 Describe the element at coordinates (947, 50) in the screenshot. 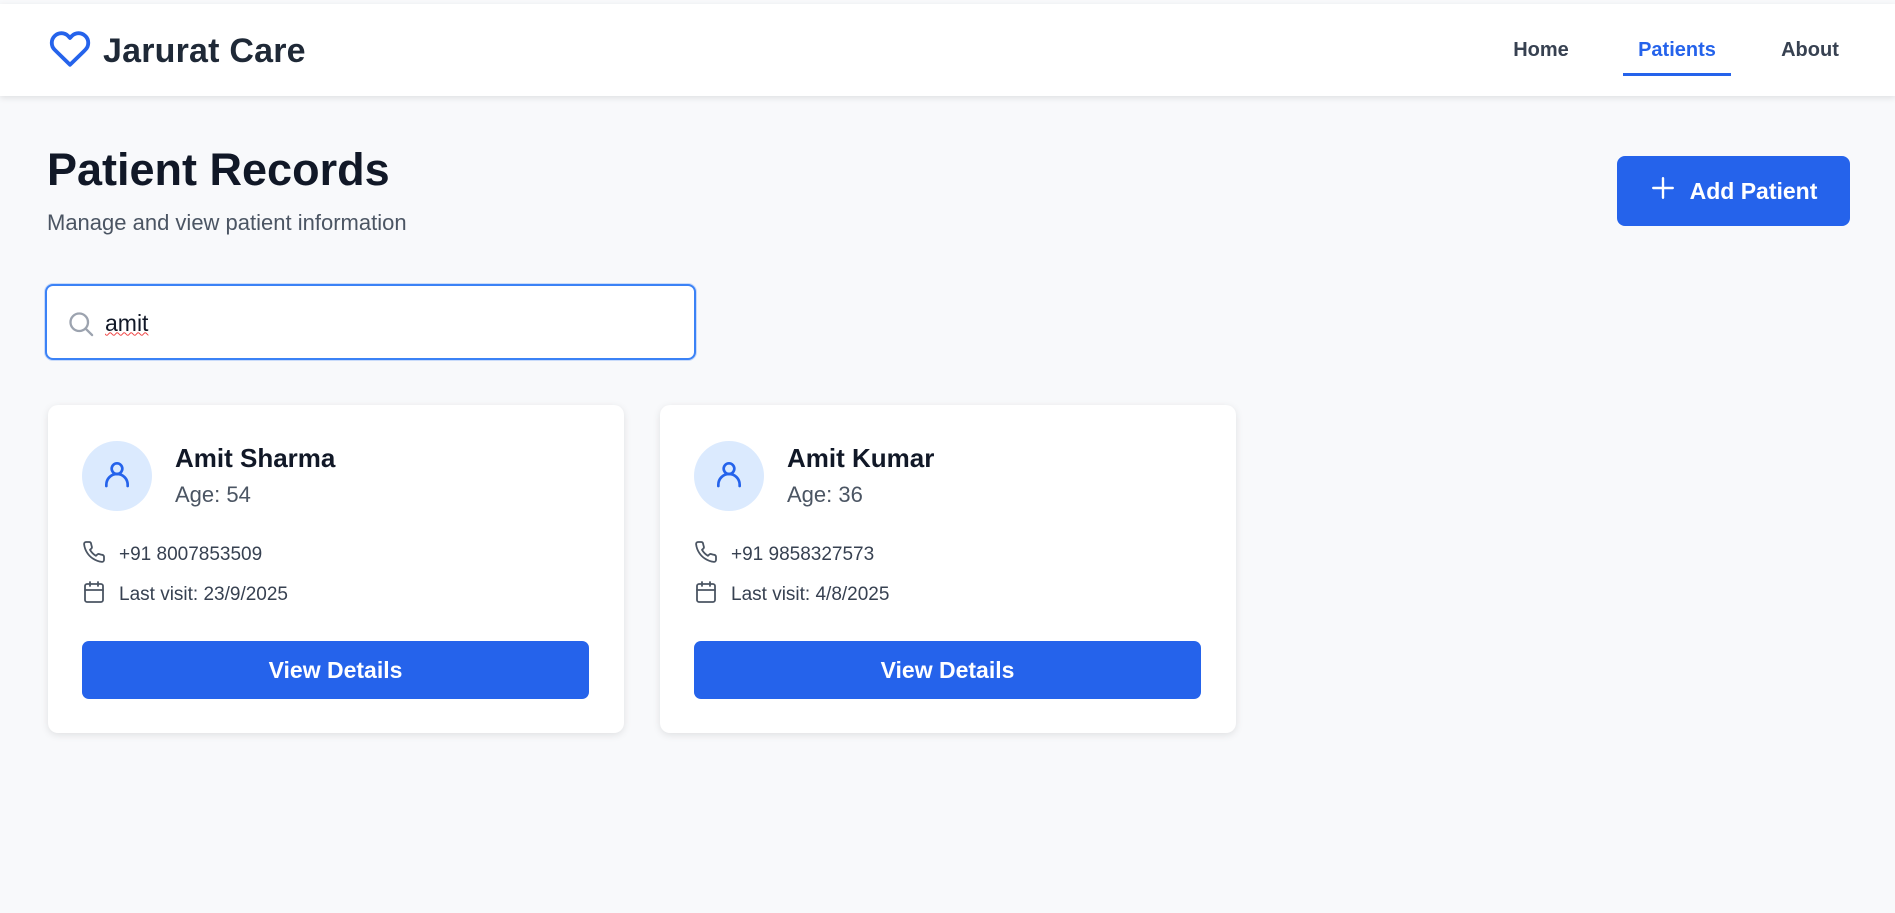

I see `top-navbar: Jarurat Care Home Patients About` at that location.